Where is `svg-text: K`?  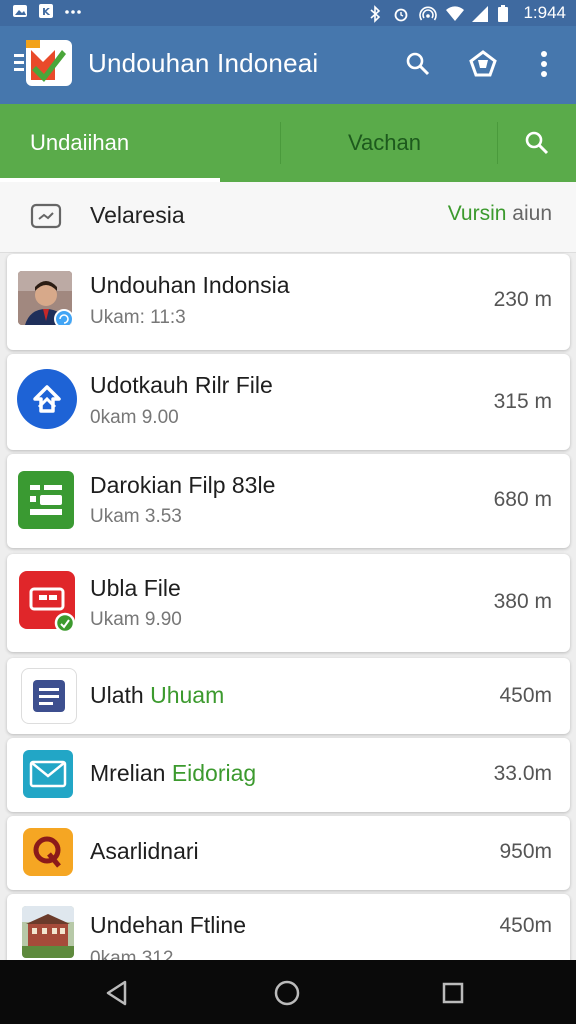 svg-text: K is located at coordinates (46, 12).